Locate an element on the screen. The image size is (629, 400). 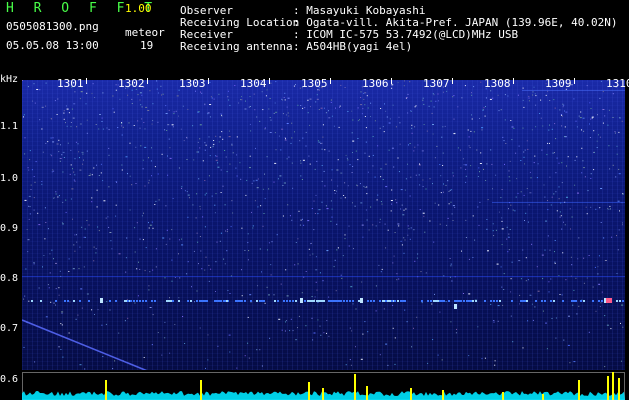
meteor-trail is located at coordinates (85, 344).